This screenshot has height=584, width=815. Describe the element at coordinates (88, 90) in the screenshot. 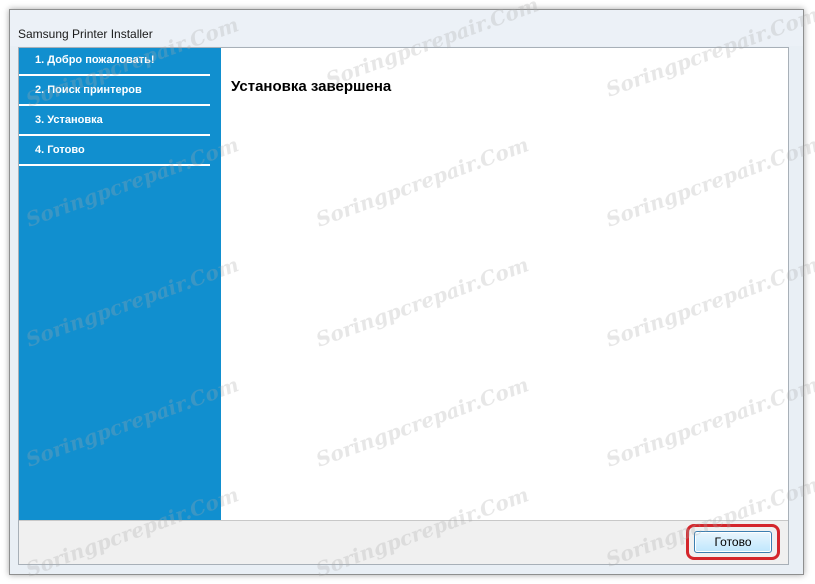

I see `step-label: 2. Поиск принтеров` at that location.